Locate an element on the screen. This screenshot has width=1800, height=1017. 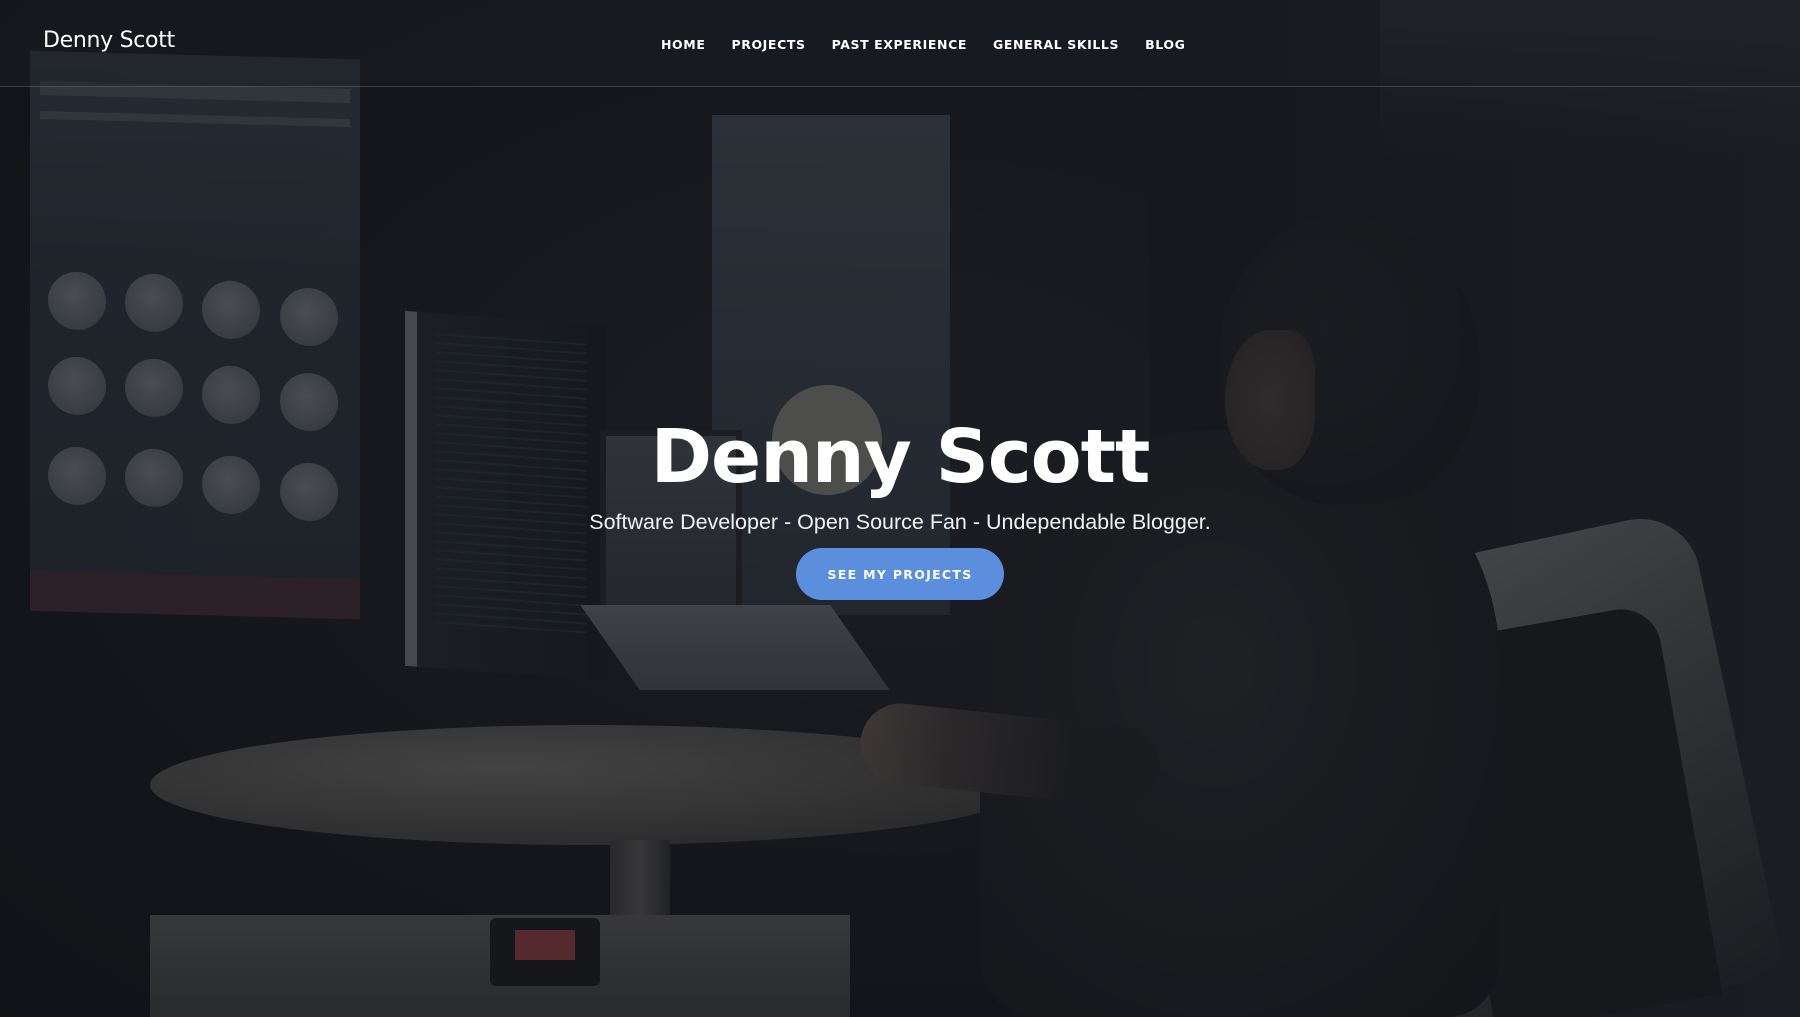
nav-link-projects: PROJECTS is located at coordinates (768, 44).